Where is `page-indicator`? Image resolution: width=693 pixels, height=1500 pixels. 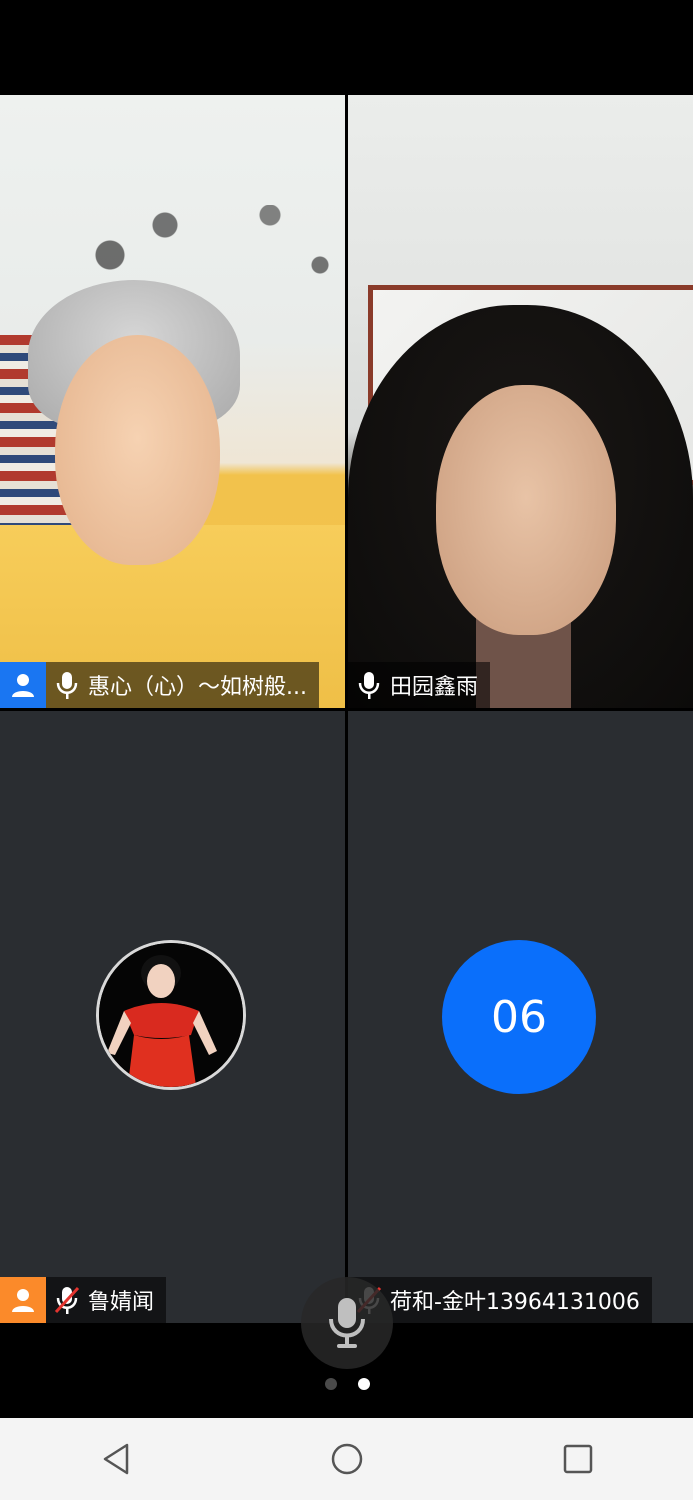
page-indicator is located at coordinates (347, 1384).